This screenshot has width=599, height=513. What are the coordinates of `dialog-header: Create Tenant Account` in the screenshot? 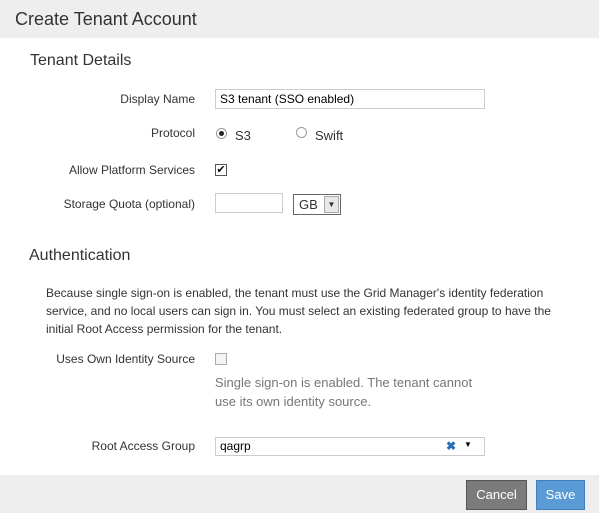 It's located at (299, 19).